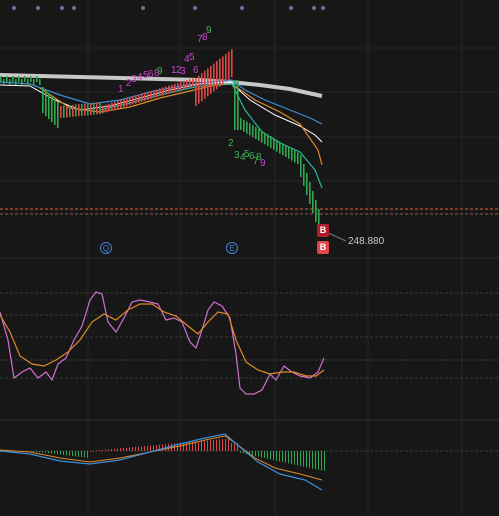 The image size is (499, 516). What do you see at coordinates (106, 248) in the screenshot?
I see `earnings-q-icon: Q` at bounding box center [106, 248].